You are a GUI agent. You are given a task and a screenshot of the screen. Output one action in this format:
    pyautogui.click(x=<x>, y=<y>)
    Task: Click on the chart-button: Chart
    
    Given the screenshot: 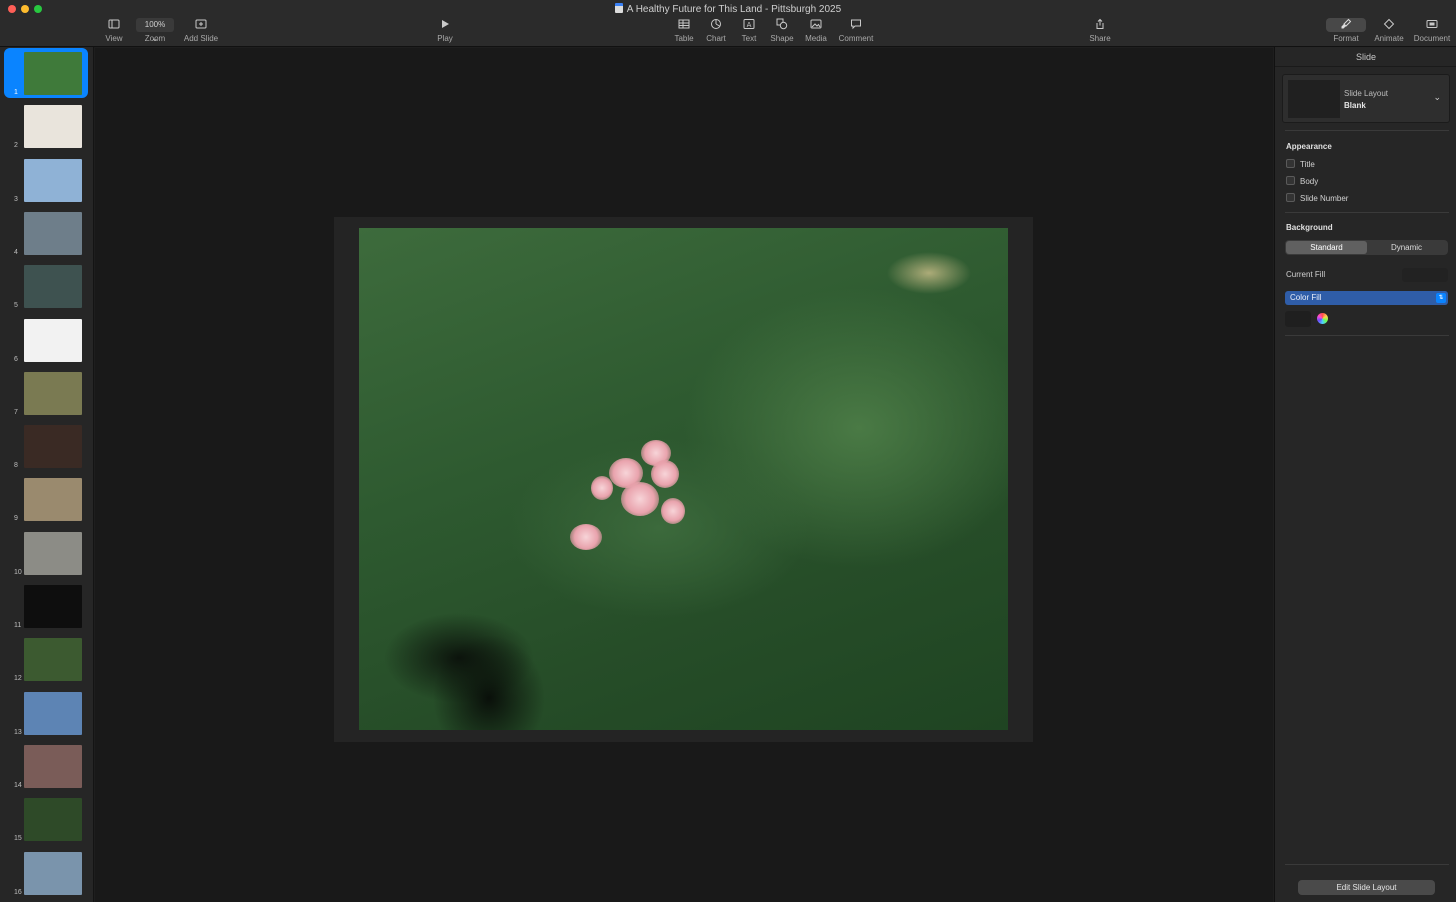 What is the action you would take?
    pyautogui.click(x=716, y=30)
    